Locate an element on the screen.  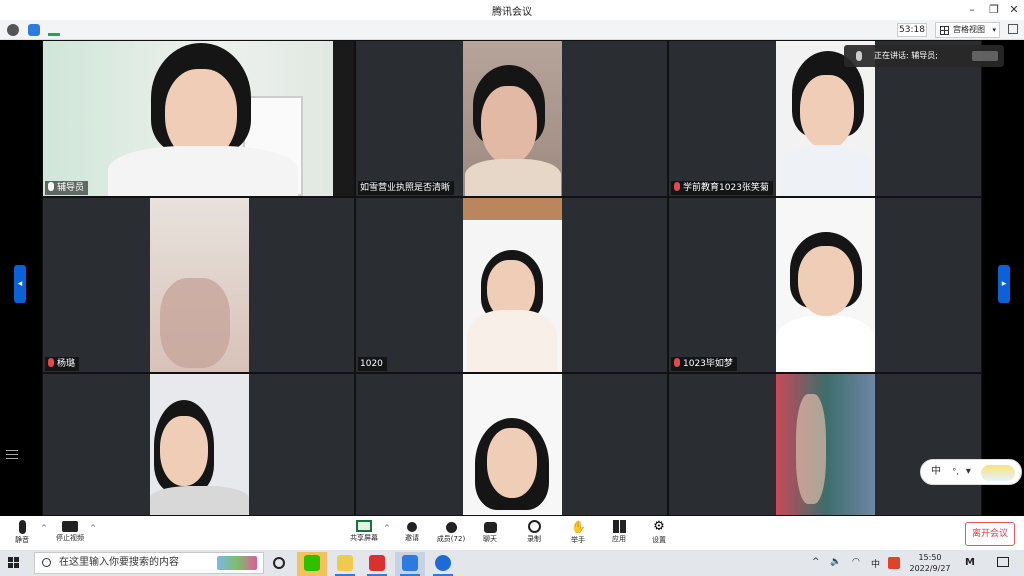
video-tile: 1023毕如梦 is located at coordinates (825, 285).